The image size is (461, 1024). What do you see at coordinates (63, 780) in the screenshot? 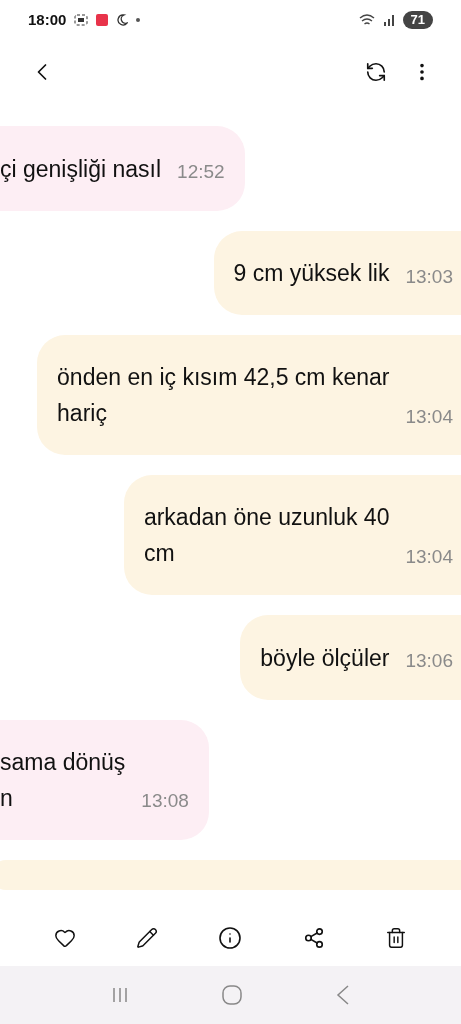
I see `message-text: sama dönüş n` at bounding box center [63, 780].